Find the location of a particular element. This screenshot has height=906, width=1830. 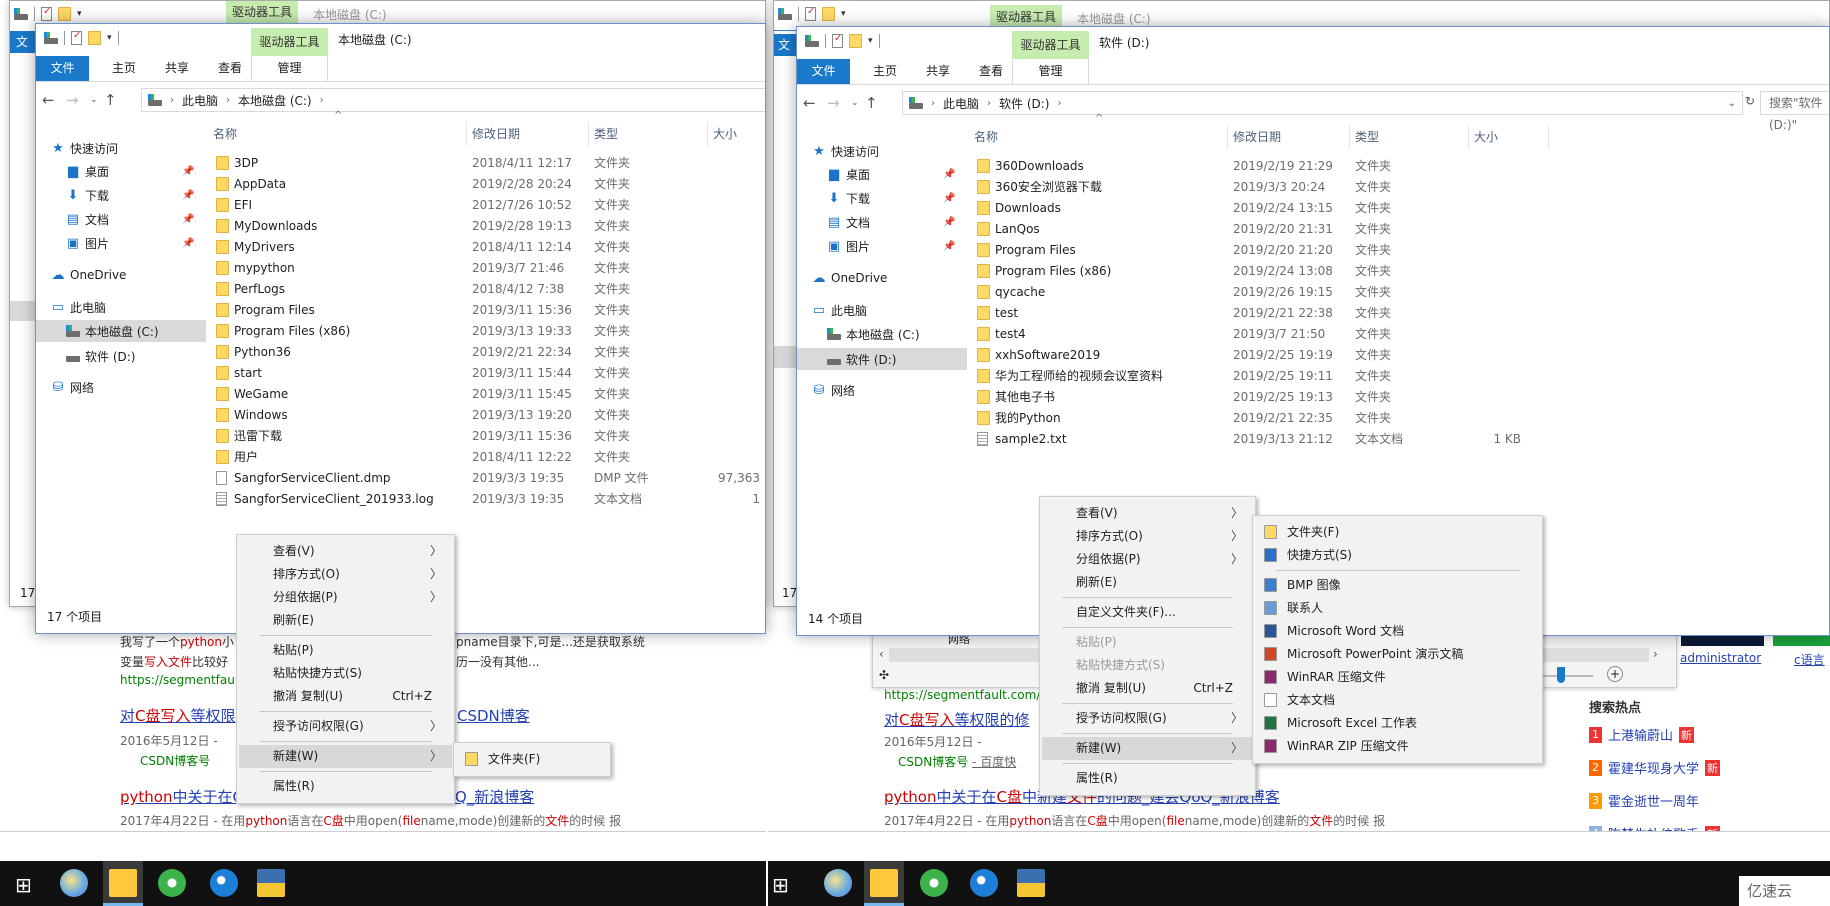

file-row: 3DP 2018/4/11 12:17 文件夹 is located at coordinates (486, 163).